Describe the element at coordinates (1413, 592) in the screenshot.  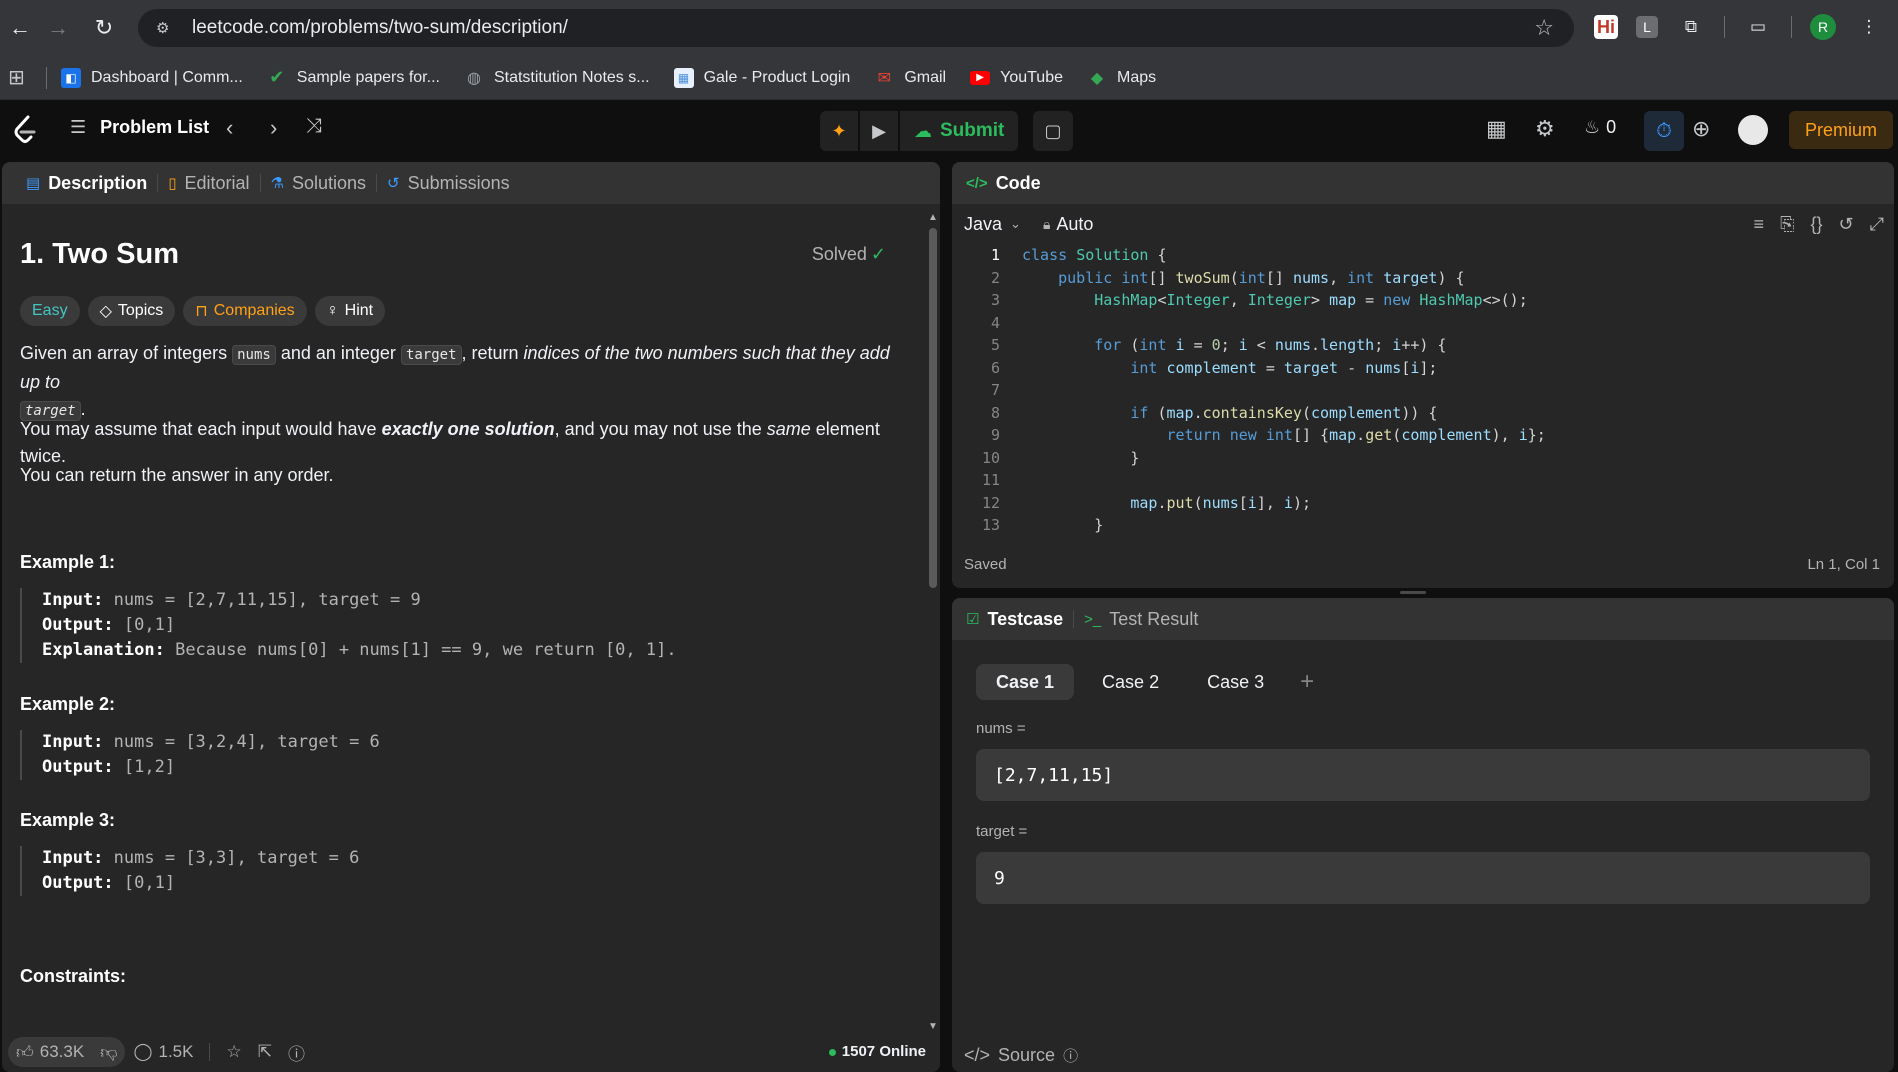
I see `panel-resize-handle` at that location.